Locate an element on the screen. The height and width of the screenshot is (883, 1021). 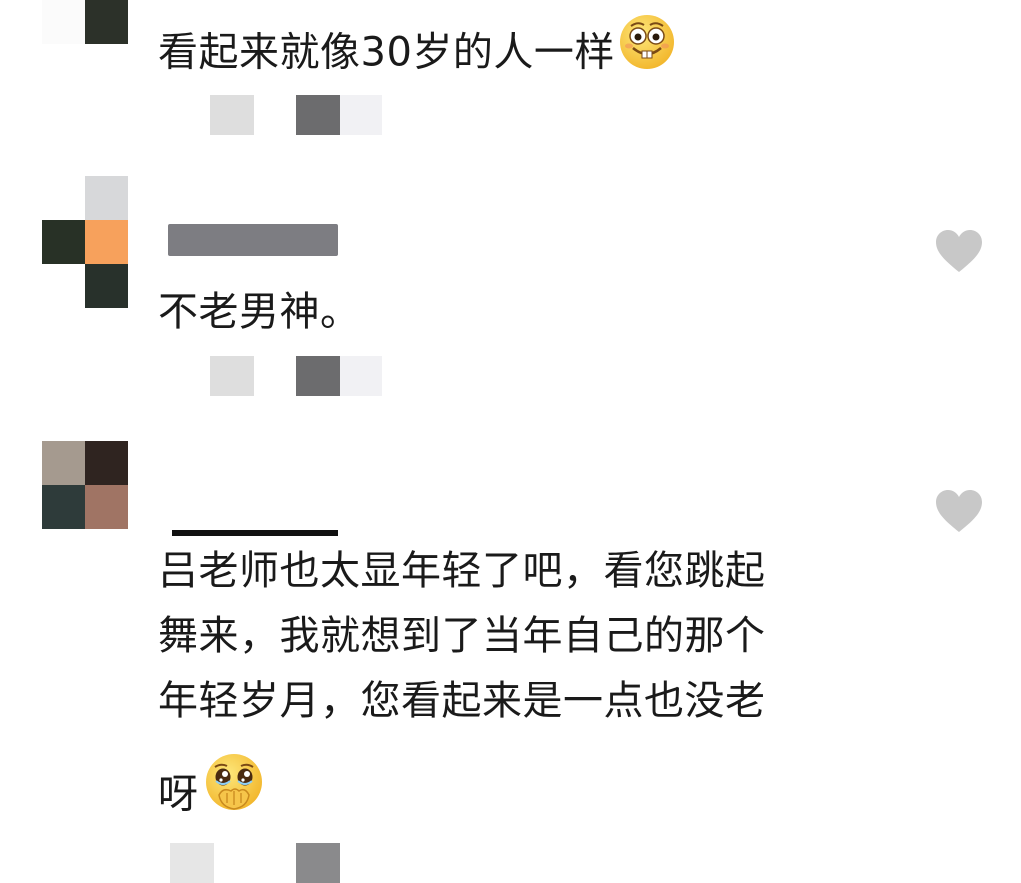
comment-line: 吕老师也太显年轻了吧，看您跳起 is located at coordinates (462, 571).